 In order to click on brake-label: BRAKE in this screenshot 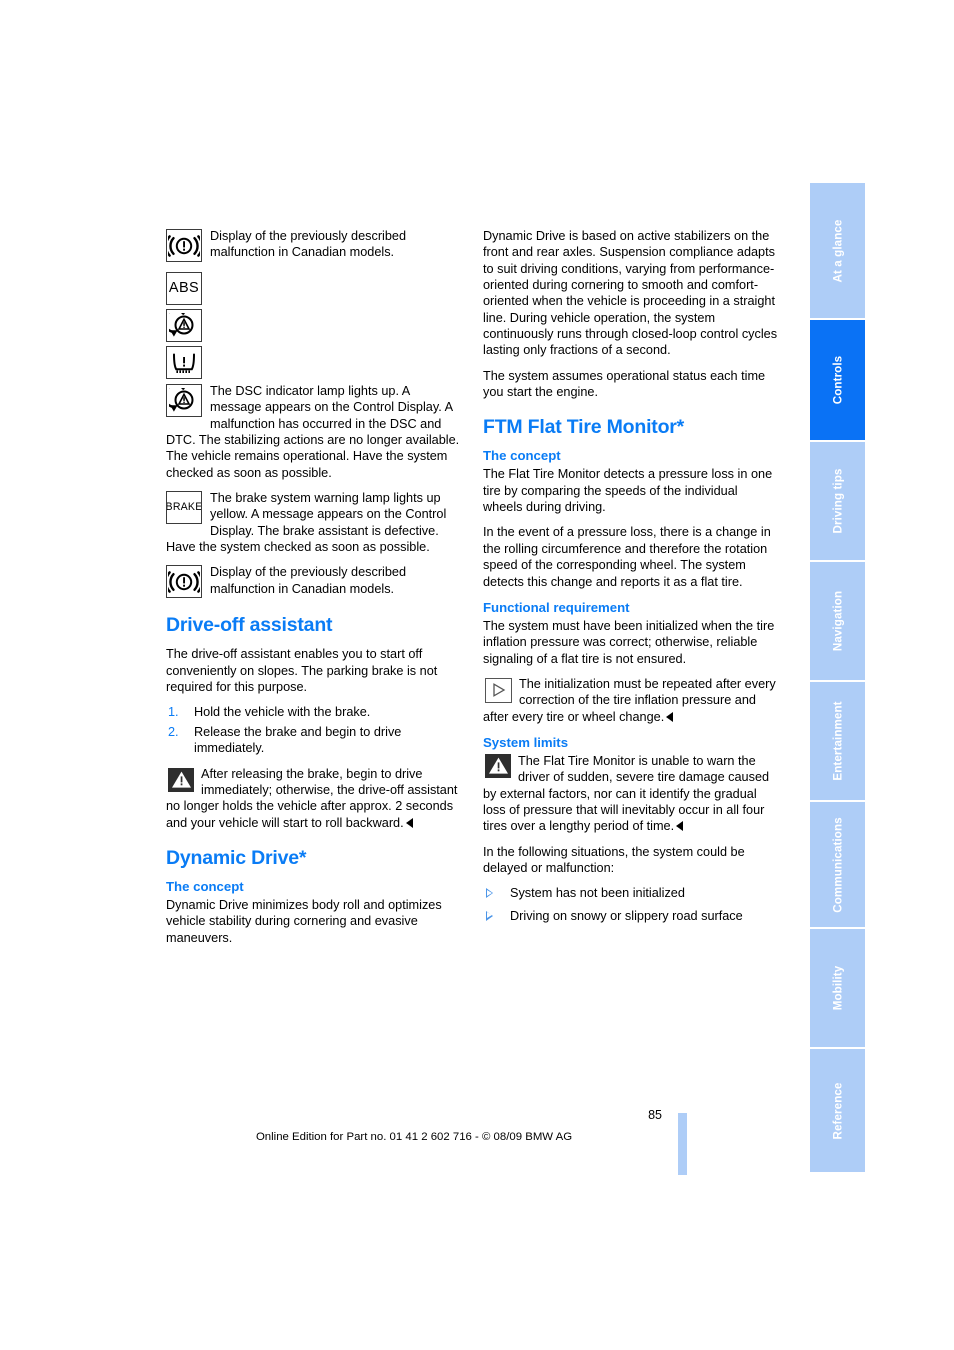, I will do `click(184, 507)`.